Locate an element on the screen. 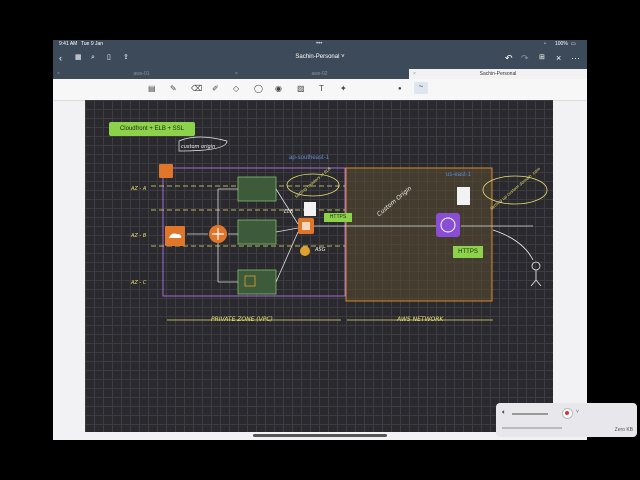 The height and width of the screenshot is (480, 640). tab-aws-01: × aws-01 is located at coordinates (141, 74).